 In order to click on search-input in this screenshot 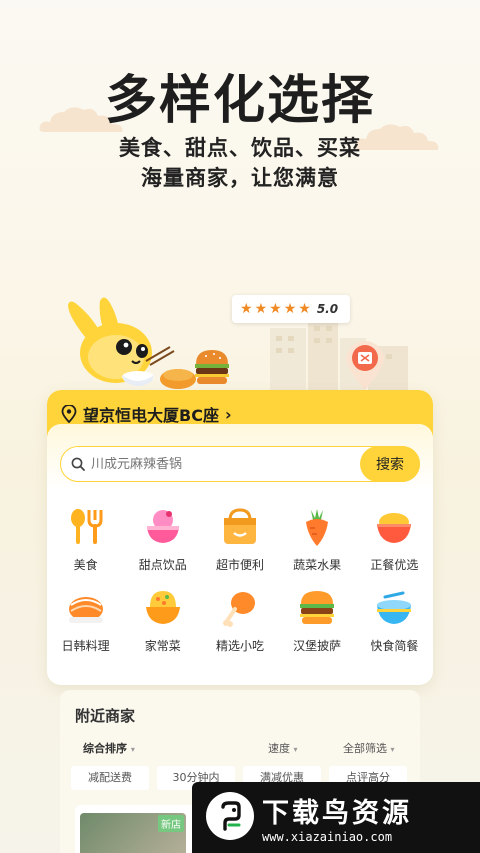, I will do `click(216, 464)`.